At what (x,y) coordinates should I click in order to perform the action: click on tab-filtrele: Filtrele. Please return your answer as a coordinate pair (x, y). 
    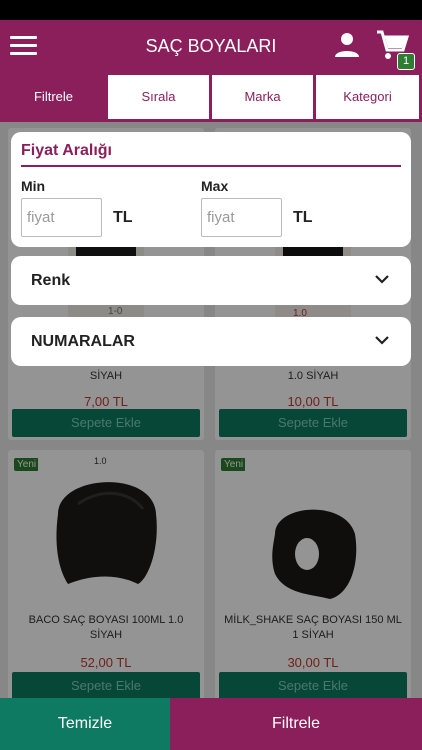
    Looking at the image, I should click on (53, 97).